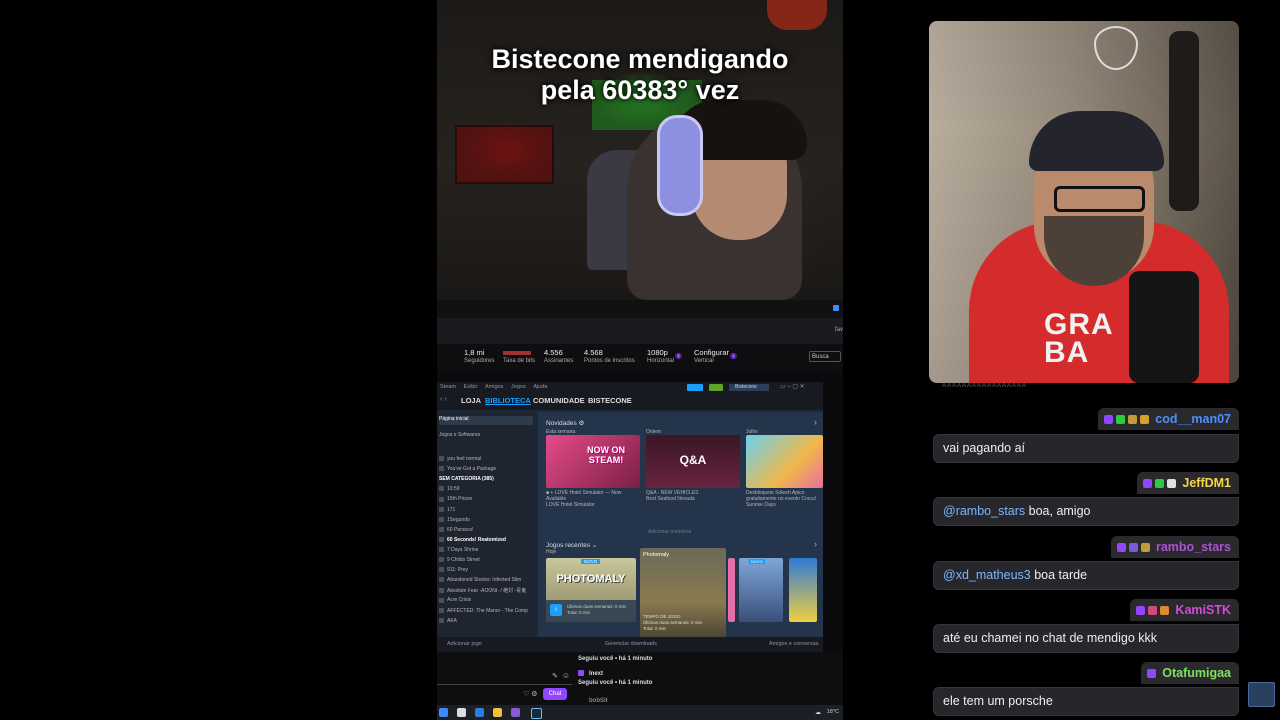  Describe the element at coordinates (486, 581) in the screenshot. I see `sidebar-game-item: Abandoned Stories: Infected Slim` at that location.